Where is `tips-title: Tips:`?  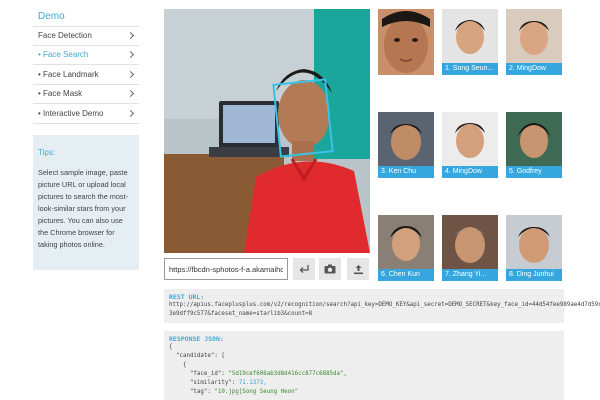 tips-title: Tips: is located at coordinates (47, 152).